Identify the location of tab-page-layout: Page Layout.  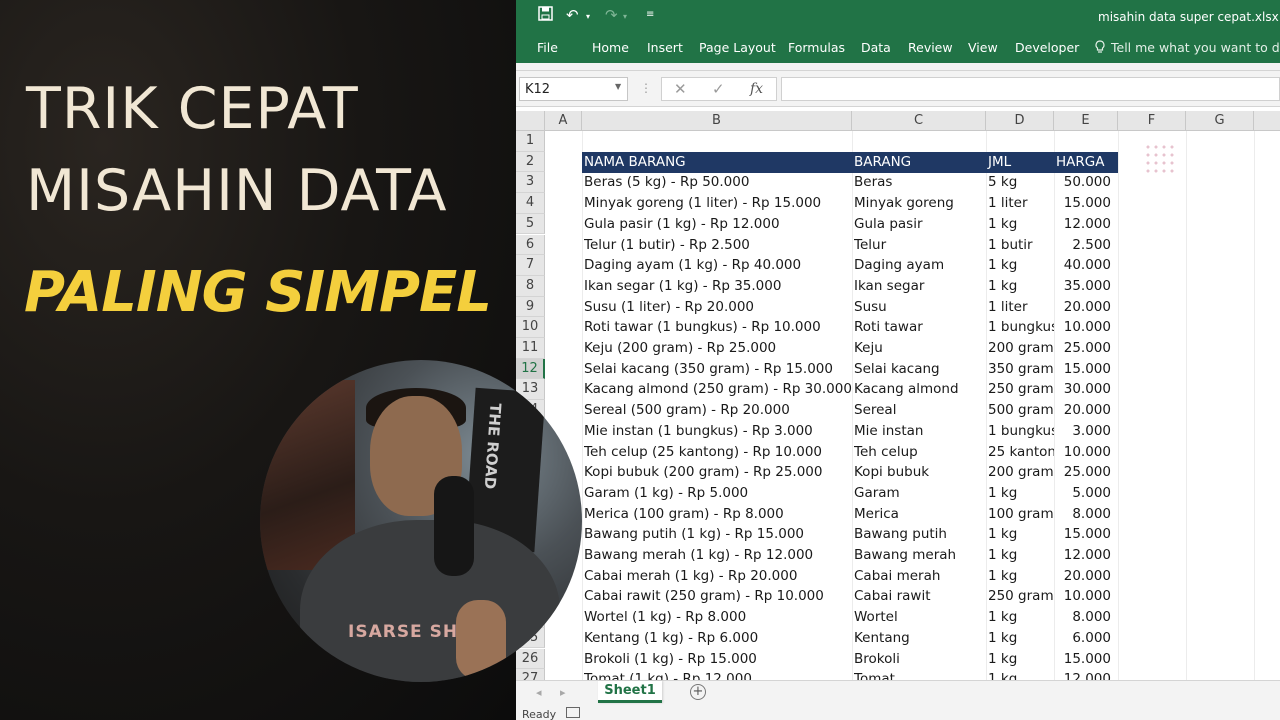
(737, 47).